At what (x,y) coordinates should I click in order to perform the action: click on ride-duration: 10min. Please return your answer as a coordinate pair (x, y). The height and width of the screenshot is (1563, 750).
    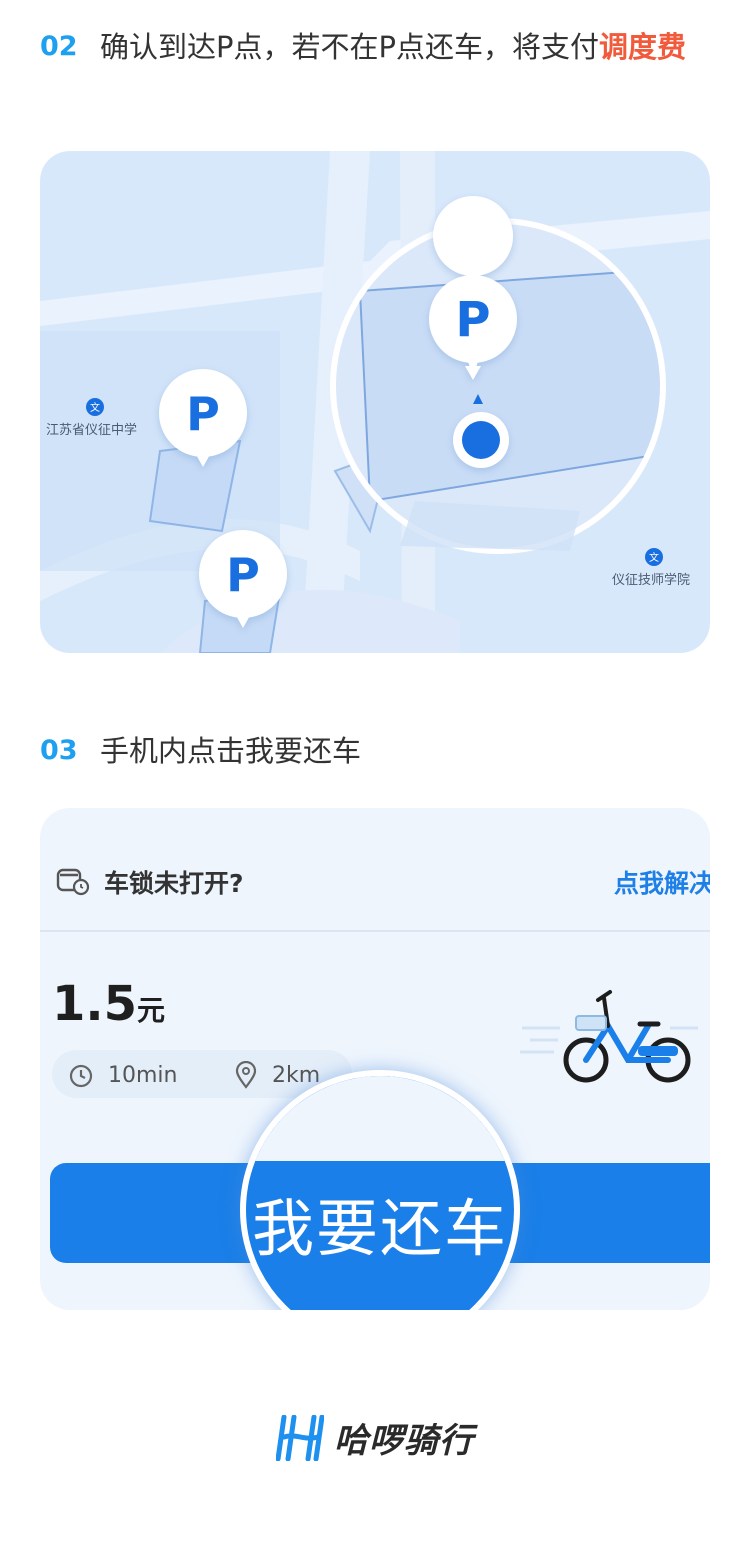
    Looking at the image, I should click on (143, 1075).